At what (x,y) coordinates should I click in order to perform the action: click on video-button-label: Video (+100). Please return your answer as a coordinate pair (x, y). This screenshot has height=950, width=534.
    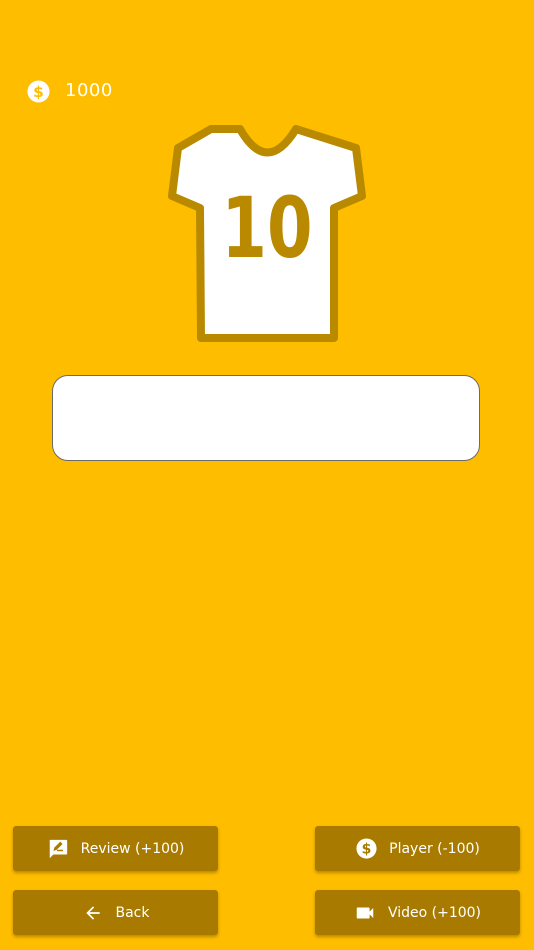
    Looking at the image, I should click on (434, 912).